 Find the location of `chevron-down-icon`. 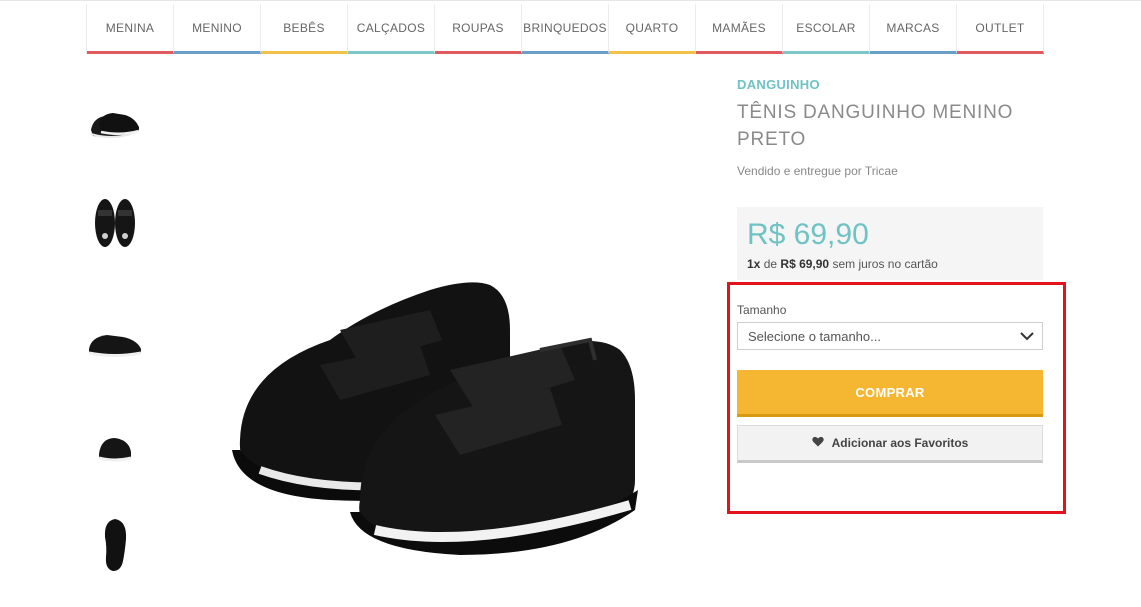

chevron-down-icon is located at coordinates (1027, 336).